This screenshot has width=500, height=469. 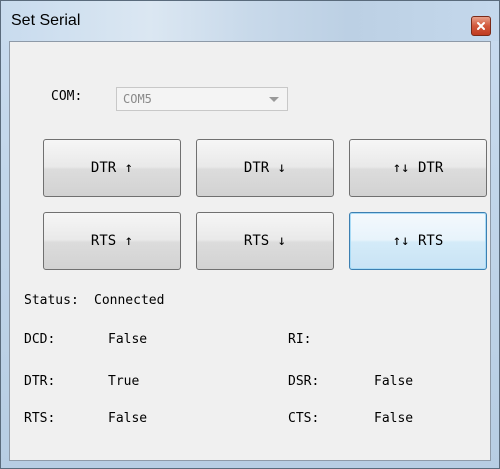 I want to click on cts-value: False, so click(x=394, y=418).